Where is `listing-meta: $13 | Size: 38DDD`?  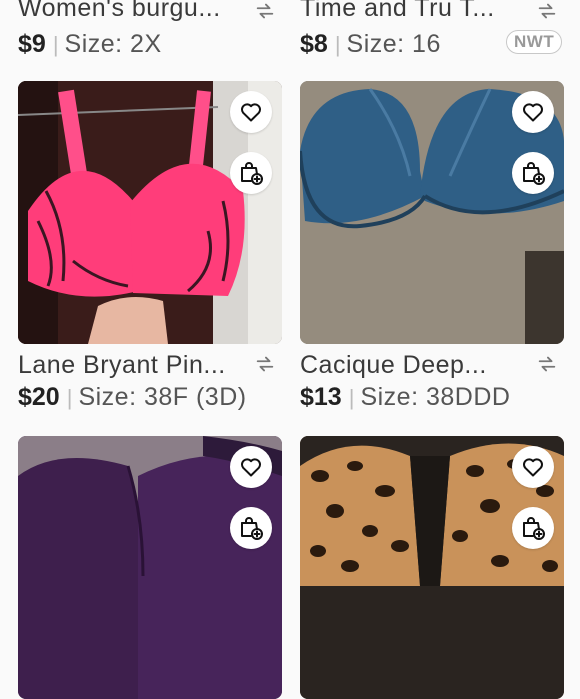 listing-meta: $13 | Size: 38DDD is located at coordinates (405, 397).